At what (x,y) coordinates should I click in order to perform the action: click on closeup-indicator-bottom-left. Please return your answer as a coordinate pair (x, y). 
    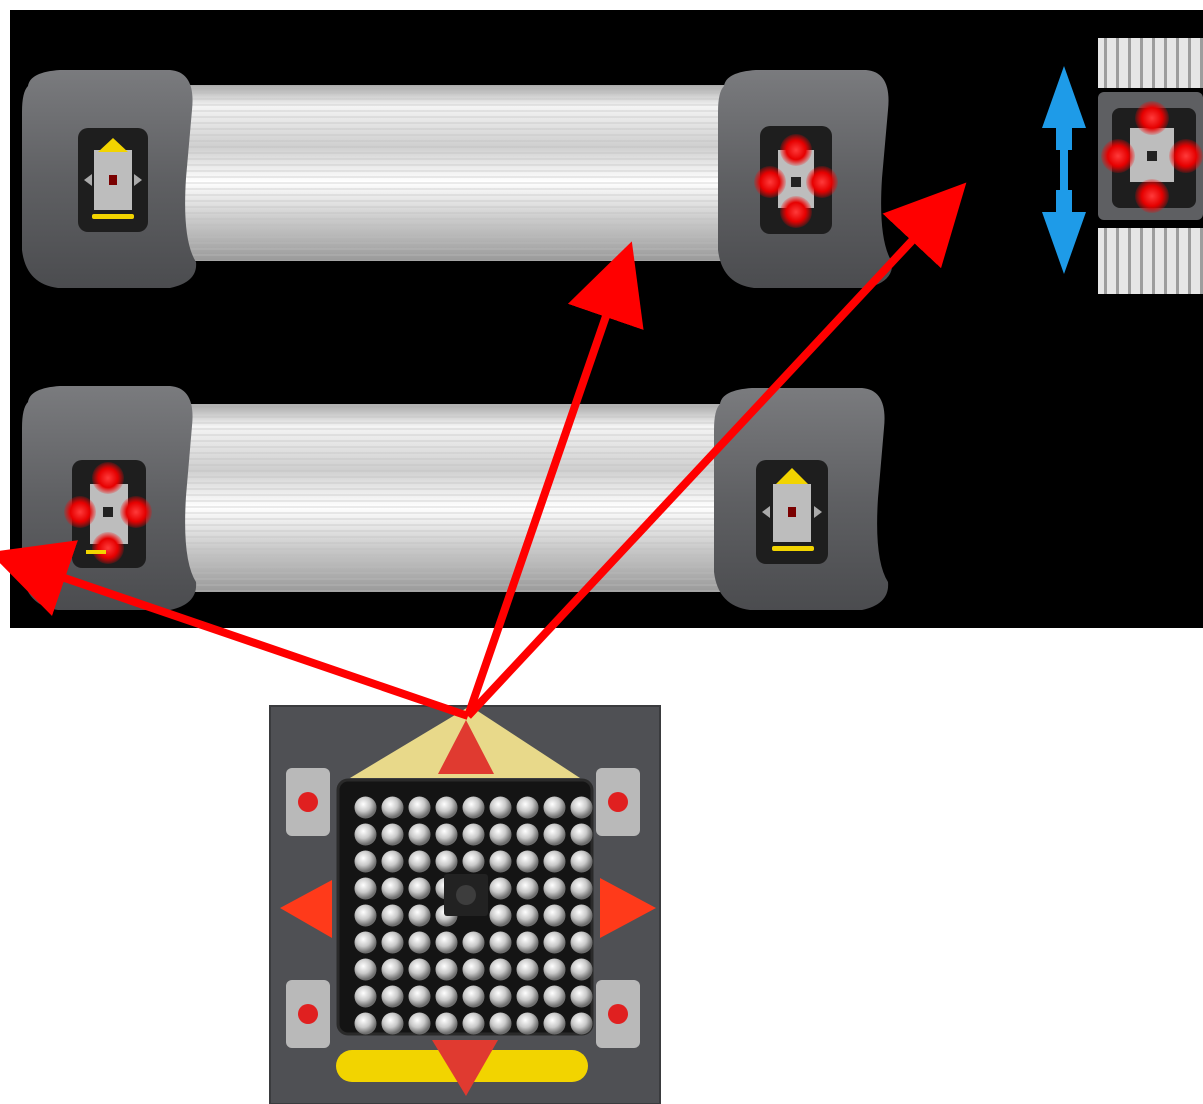
    Looking at the image, I should click on (308, 1014).